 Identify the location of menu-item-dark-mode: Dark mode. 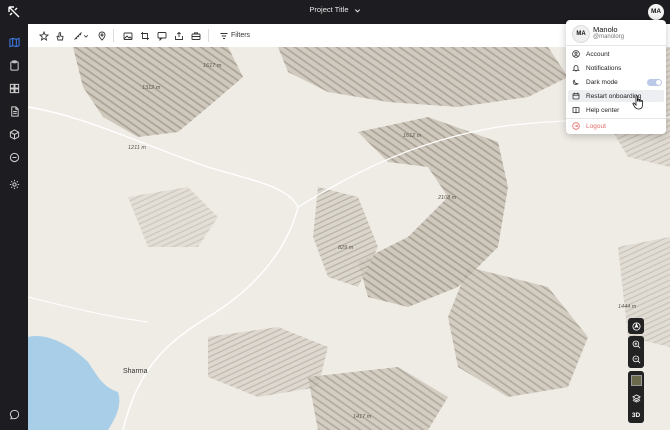
(616, 82).